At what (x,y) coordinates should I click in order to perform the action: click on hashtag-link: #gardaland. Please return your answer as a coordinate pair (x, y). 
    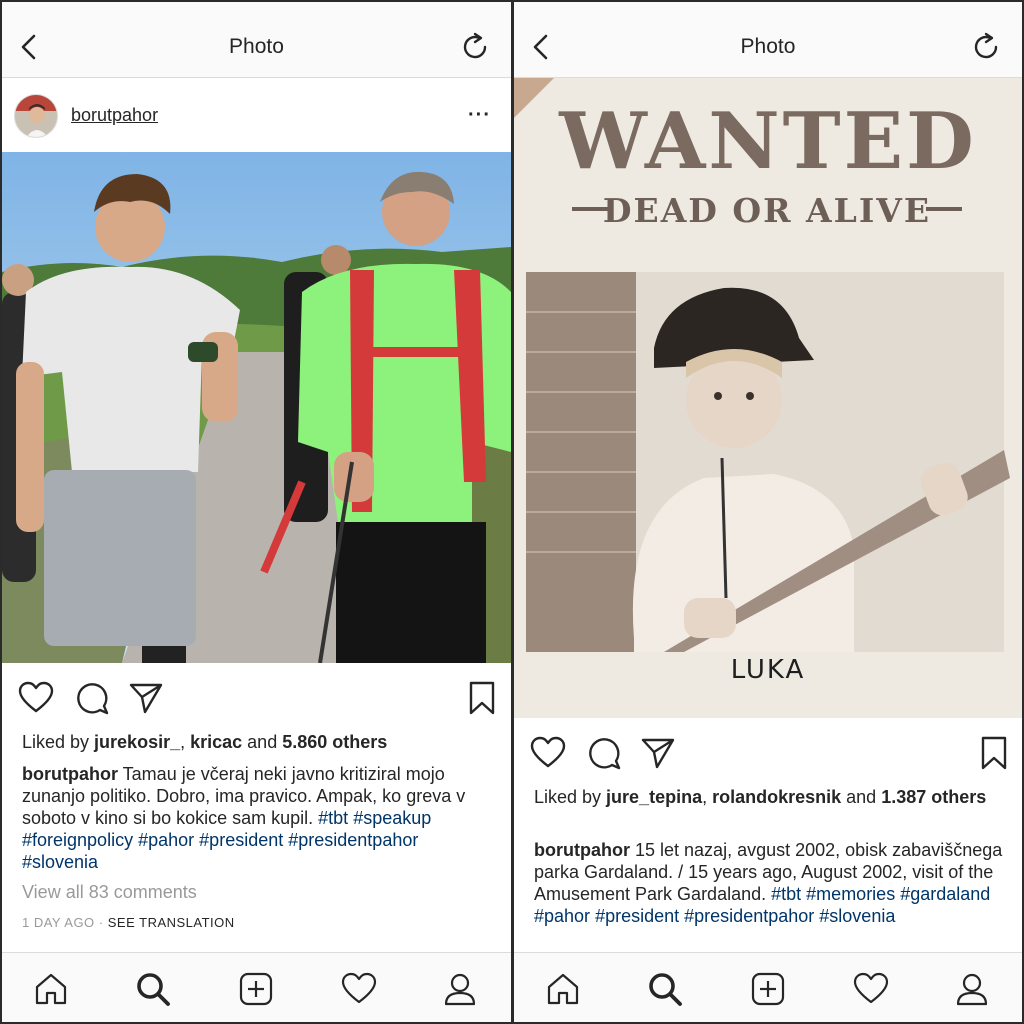
    Looking at the image, I should click on (945, 894).